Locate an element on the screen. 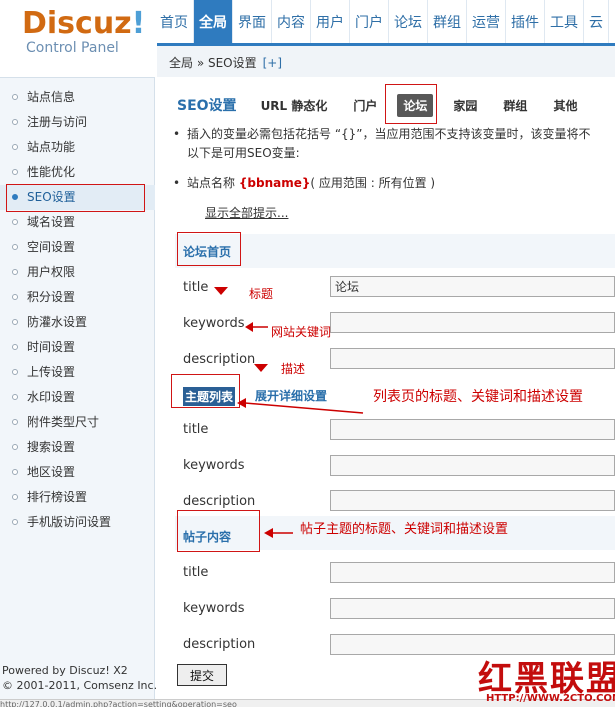 The height and width of the screenshot is (707, 615). page-title: SEO设置 is located at coordinates (207, 106).